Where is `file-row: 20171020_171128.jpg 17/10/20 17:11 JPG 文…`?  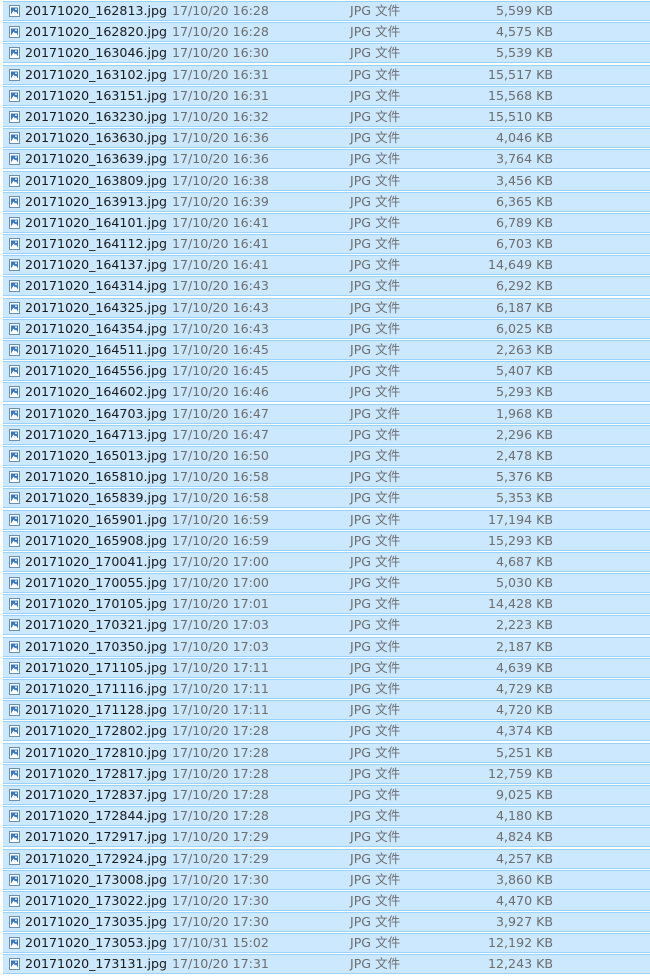
file-row: 20171020_171128.jpg 17/10/20 17:11 JPG 文… is located at coordinates (326, 710).